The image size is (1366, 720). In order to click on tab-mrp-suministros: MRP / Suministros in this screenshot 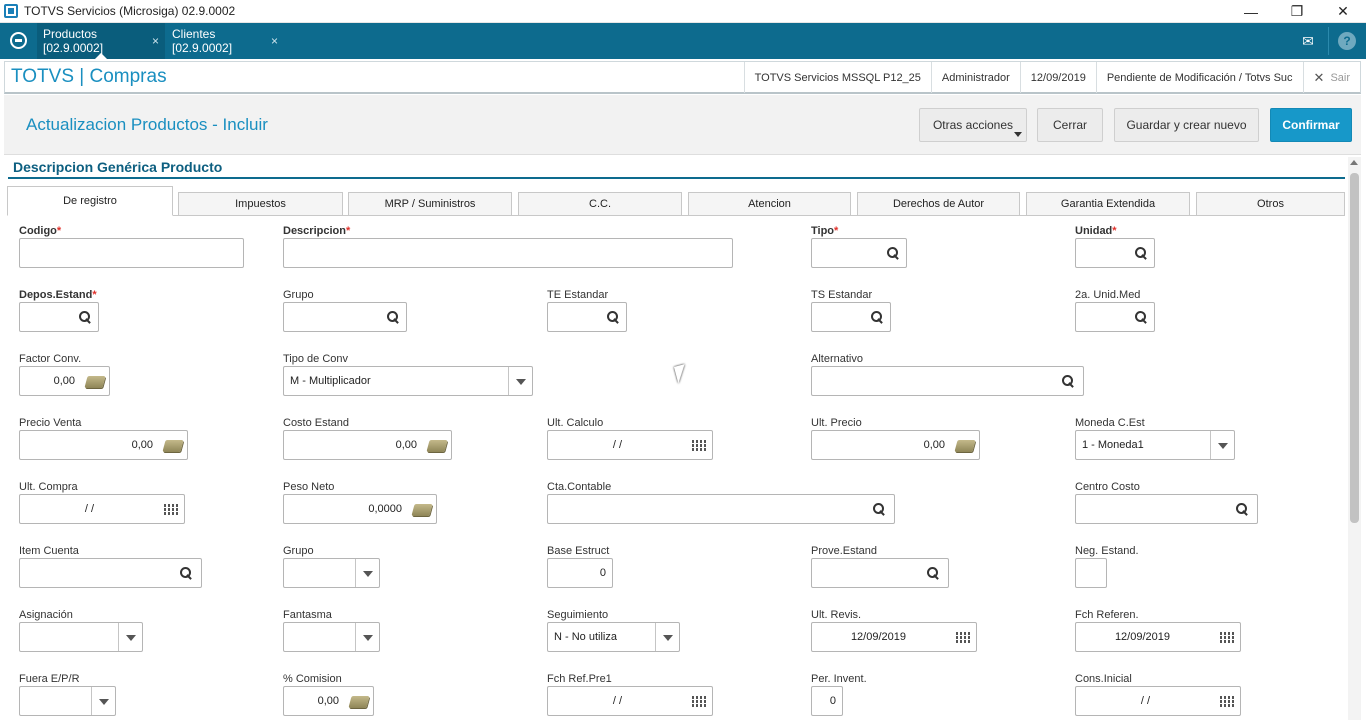, I will do `click(430, 204)`.